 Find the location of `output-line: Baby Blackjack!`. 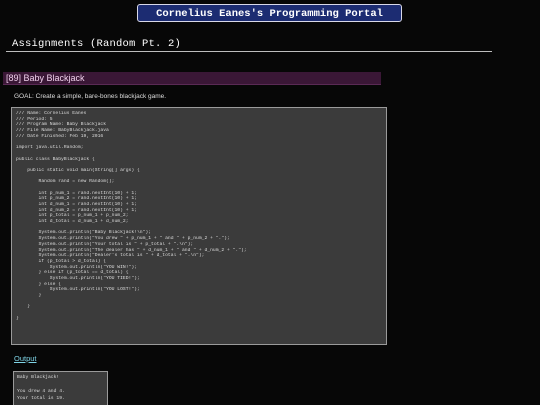

output-line: Baby Blackjack! is located at coordinates (38, 377).